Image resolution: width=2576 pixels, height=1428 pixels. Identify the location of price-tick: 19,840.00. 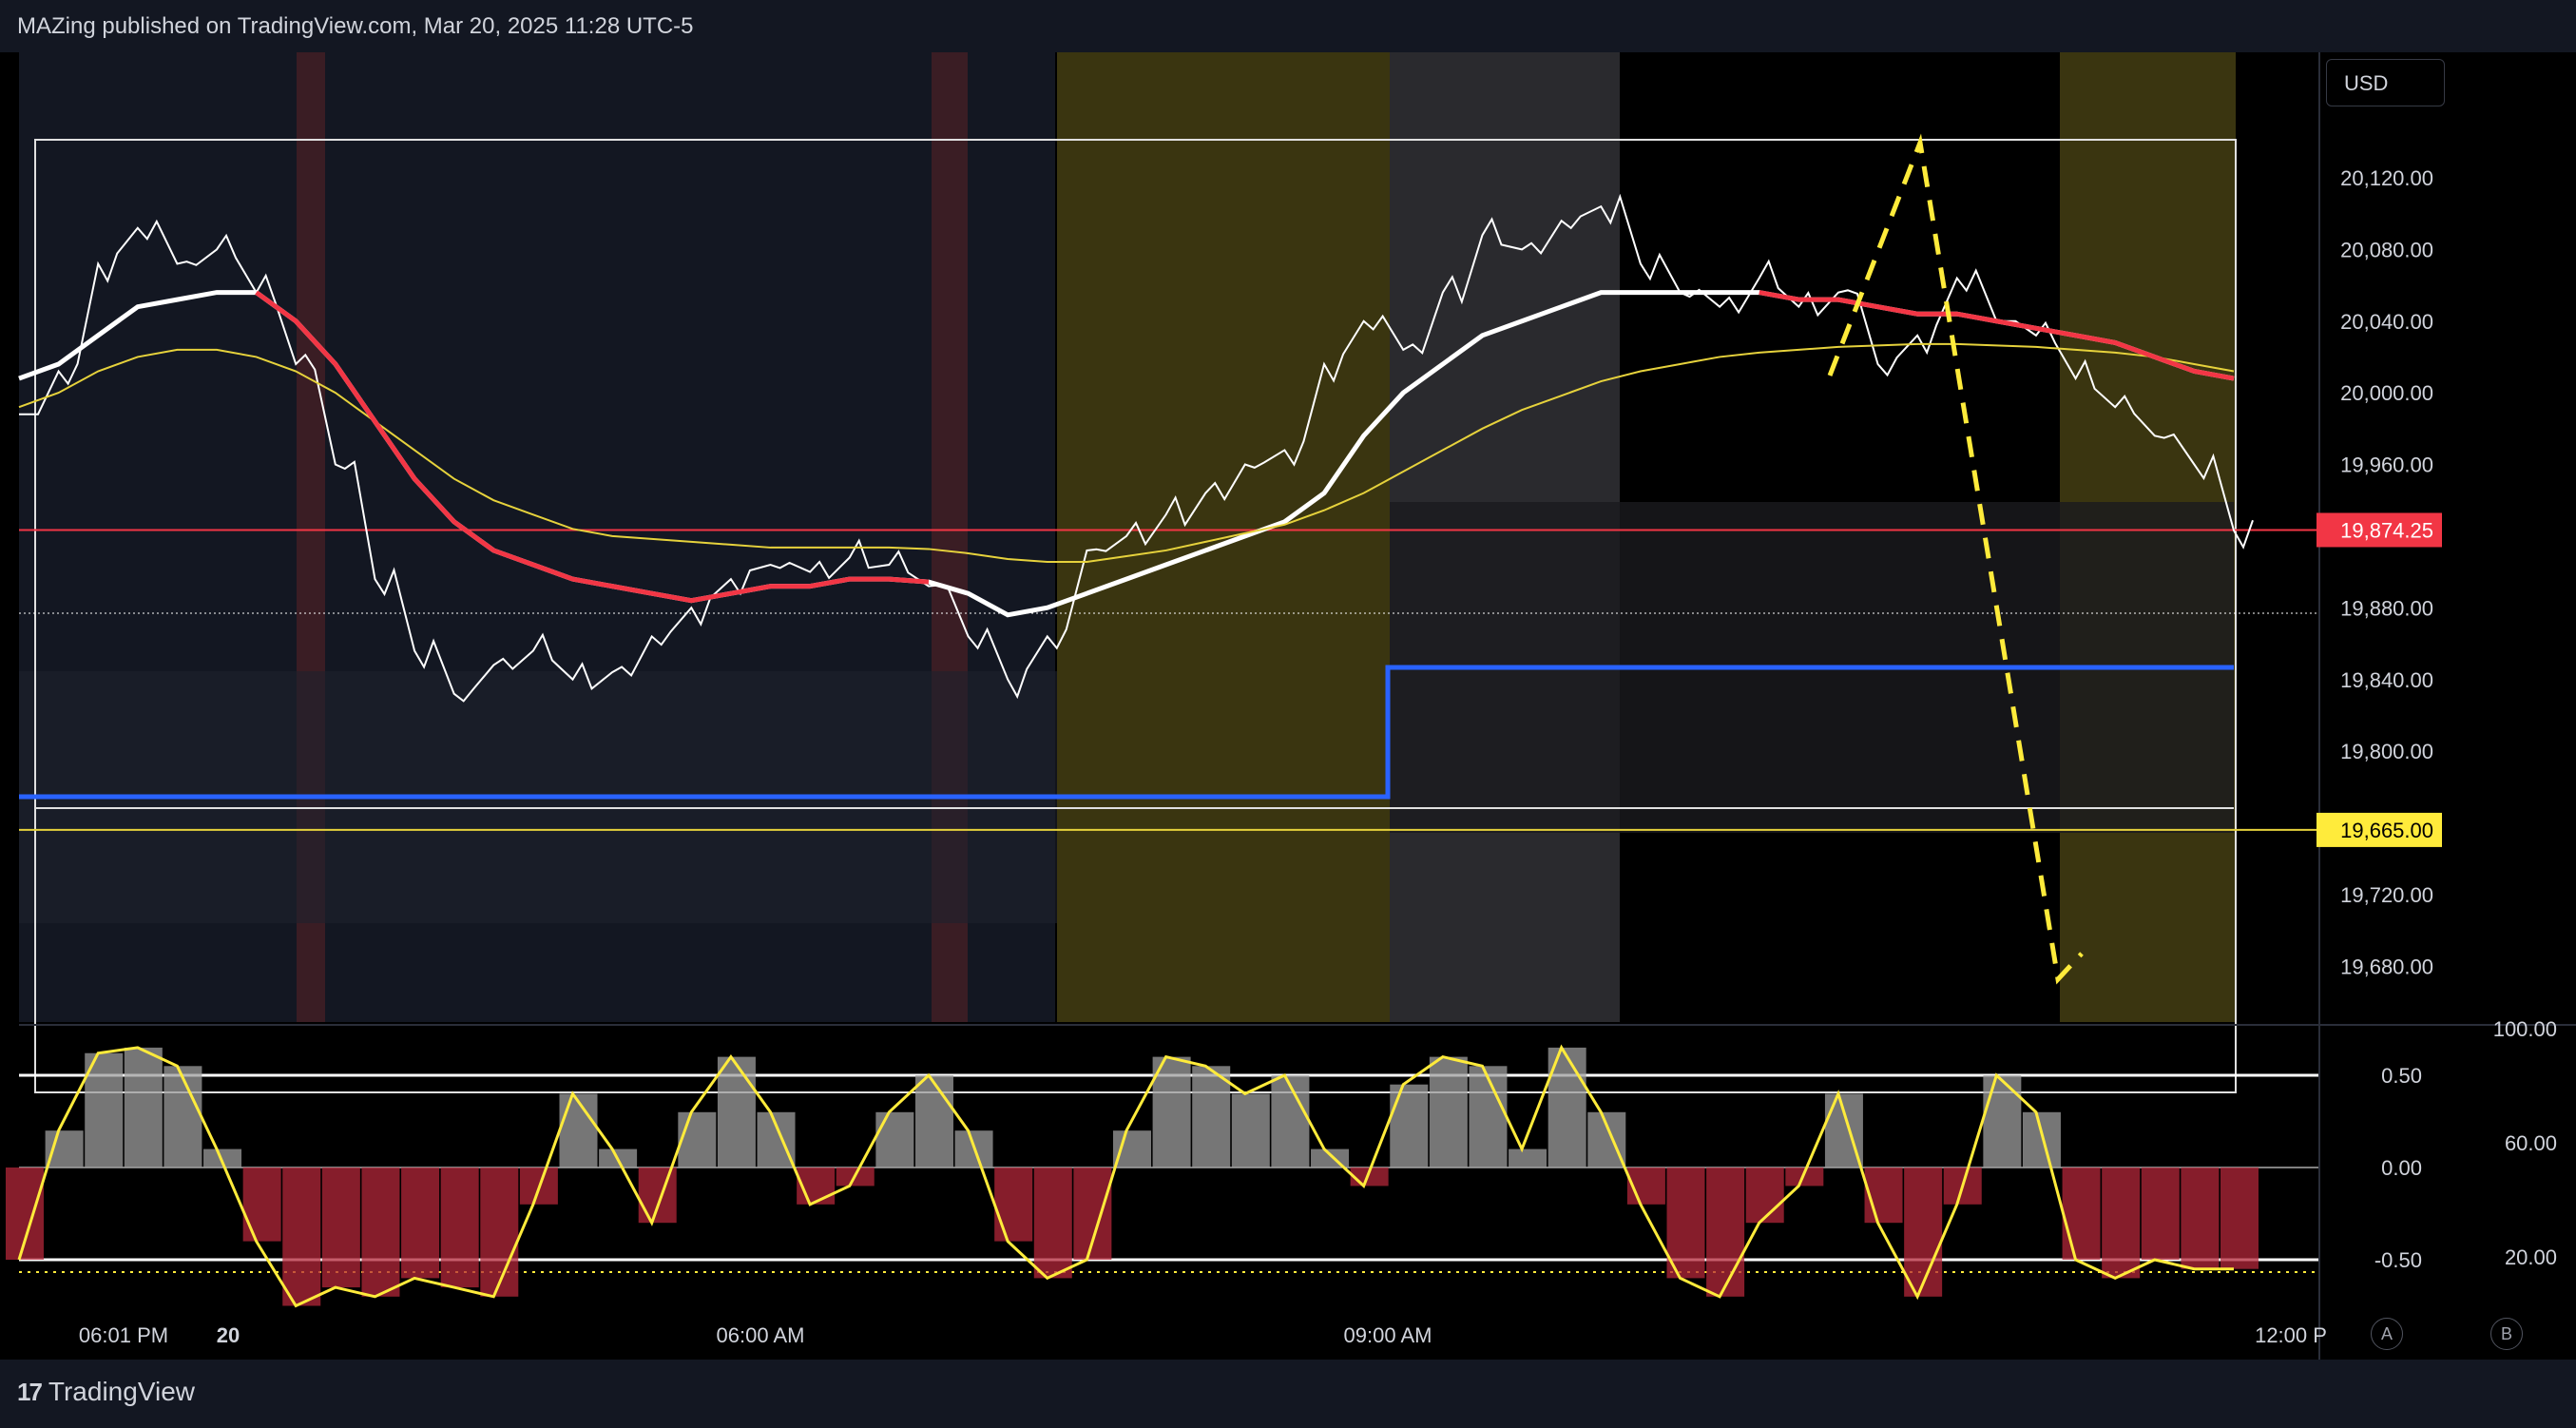
(2387, 680).